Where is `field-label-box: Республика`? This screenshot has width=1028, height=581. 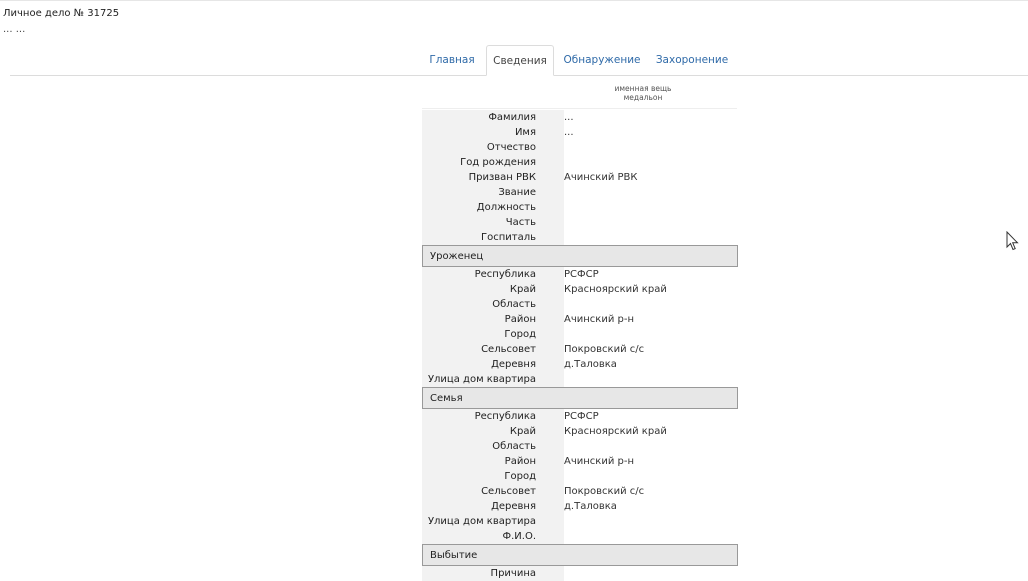 field-label-box: Республика is located at coordinates (486, 274).